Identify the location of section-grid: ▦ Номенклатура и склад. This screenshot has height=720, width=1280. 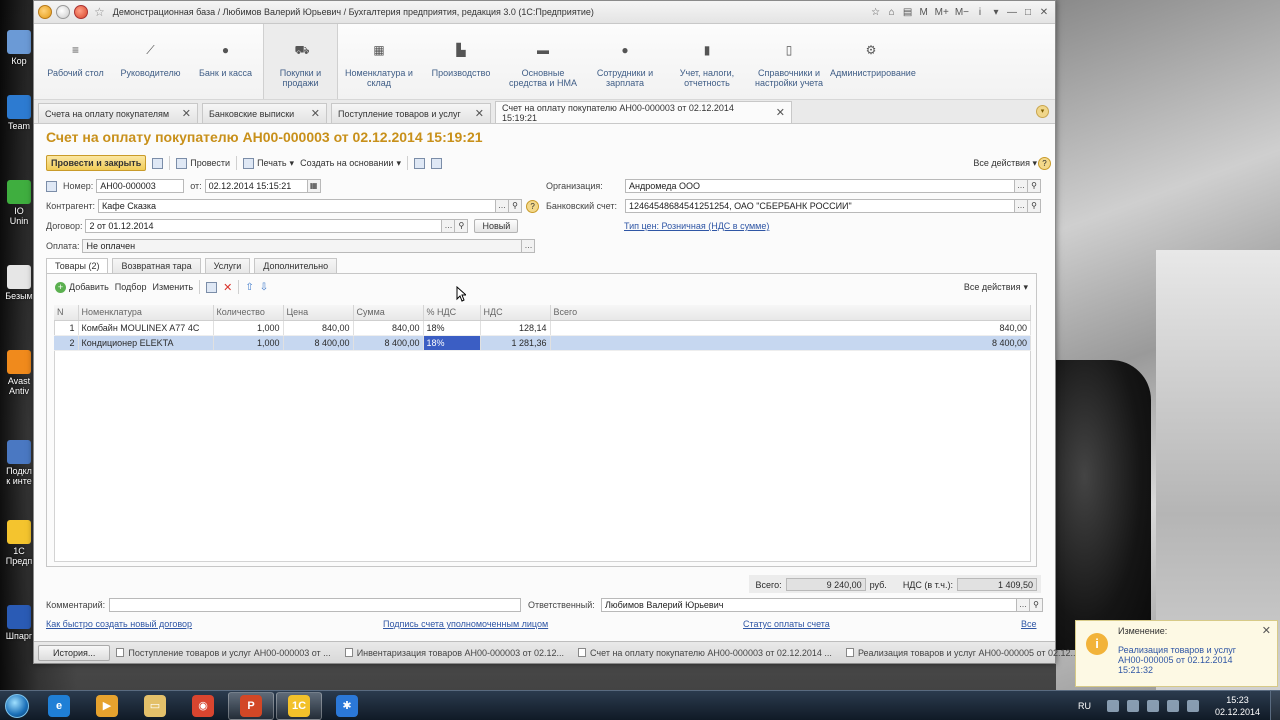
(379, 61).